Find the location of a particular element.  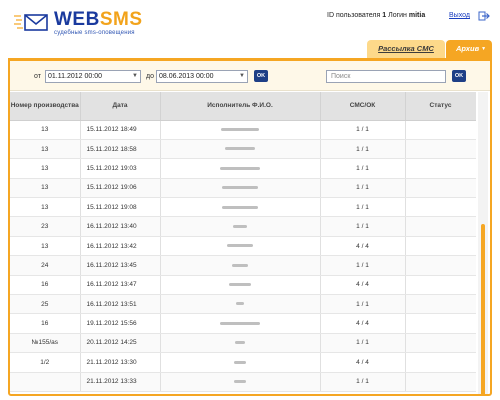

table-row: 16 16.11.2012 13:47 4 / 4 is located at coordinates (243, 285).